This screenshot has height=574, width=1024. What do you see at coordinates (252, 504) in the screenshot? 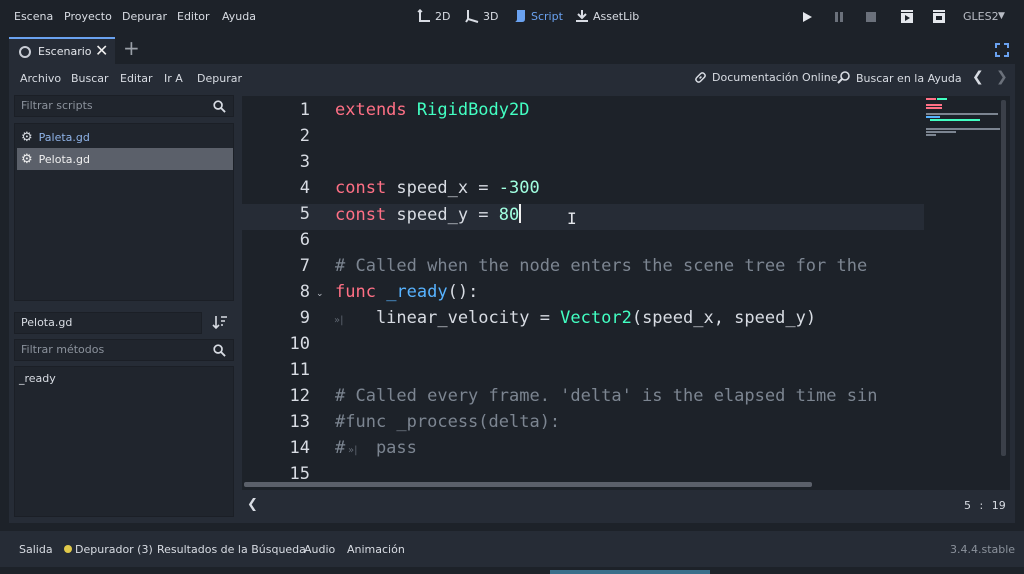
I see `toggle-scripts-panel-icon: ❮` at bounding box center [252, 504].